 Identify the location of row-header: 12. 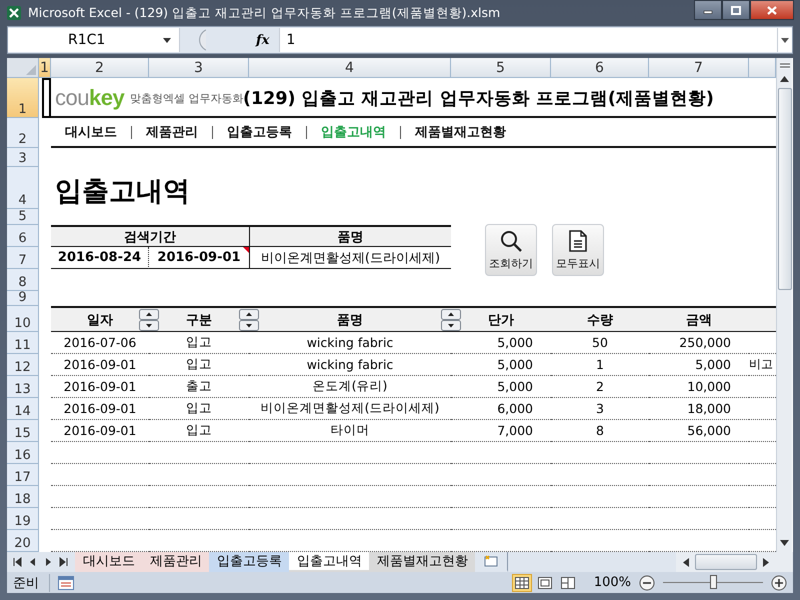
(23, 365).